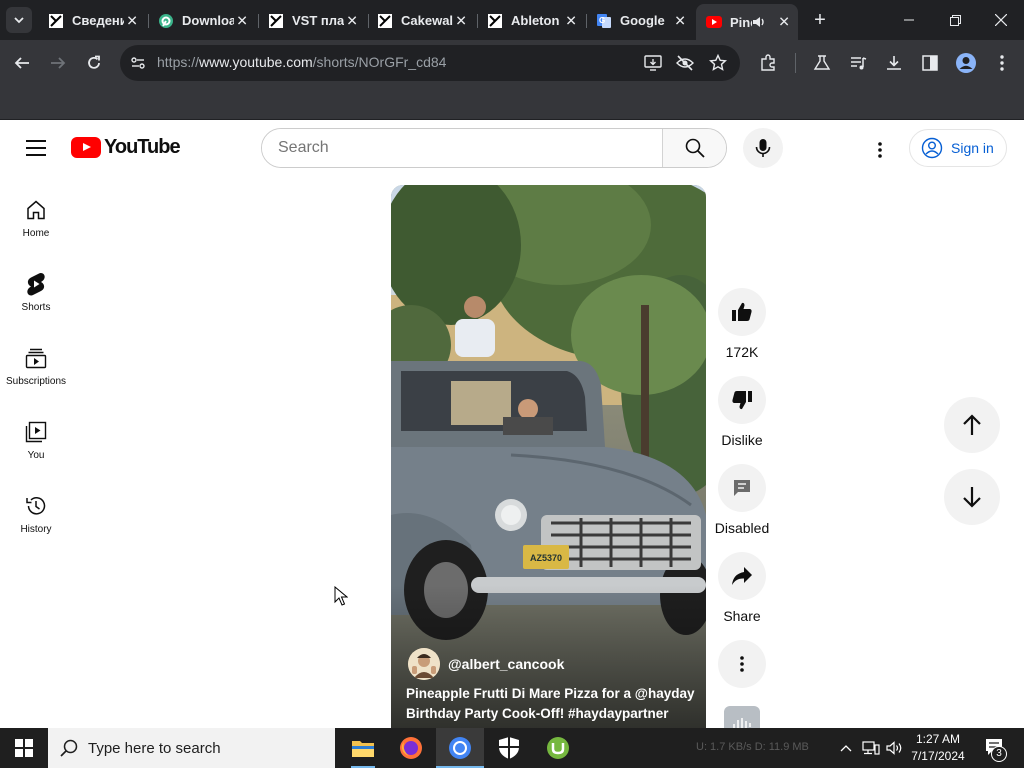 This screenshot has height=768, width=1024. Describe the element at coordinates (742, 488) in the screenshot. I see `comments-button` at that location.